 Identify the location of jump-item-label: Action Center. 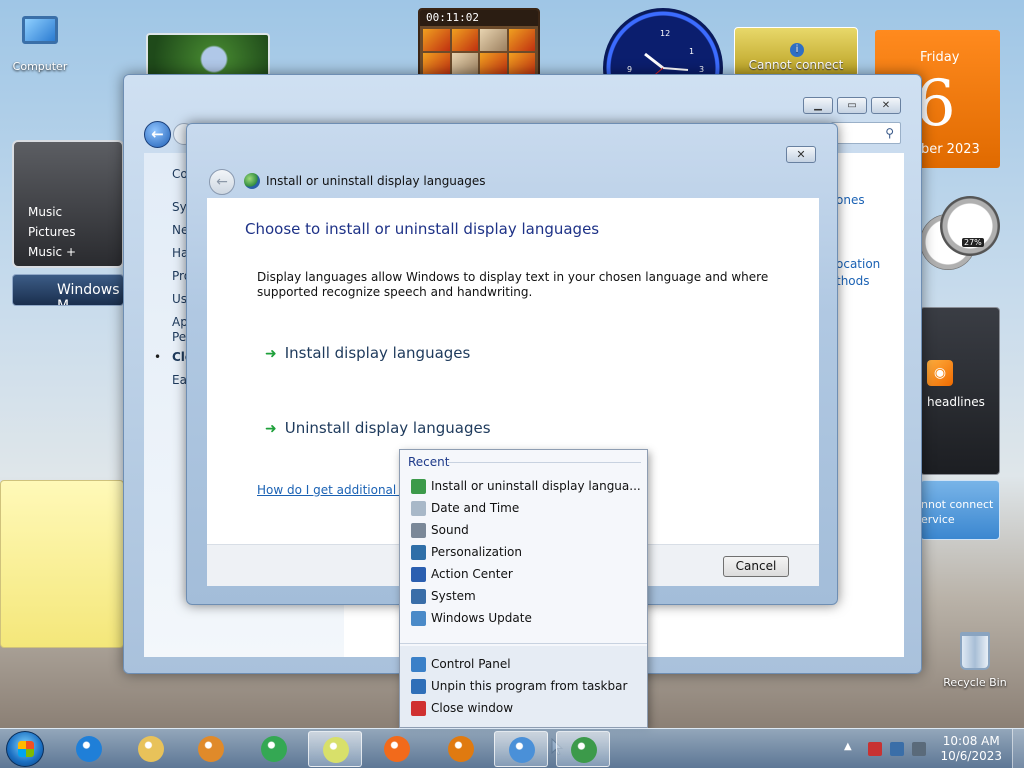
(472, 574).